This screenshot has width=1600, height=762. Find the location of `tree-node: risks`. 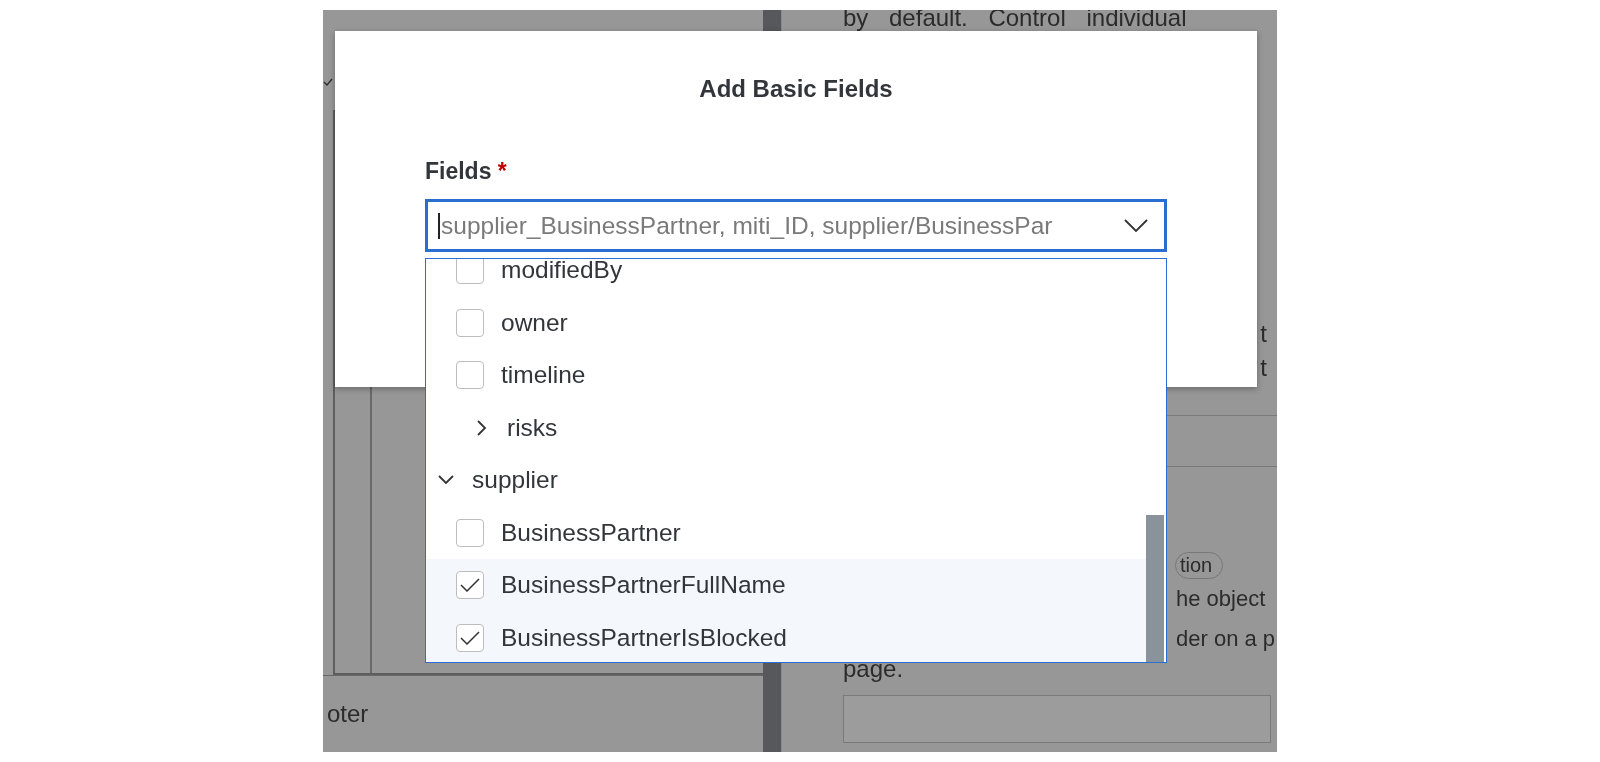

tree-node: risks is located at coordinates (786, 427).